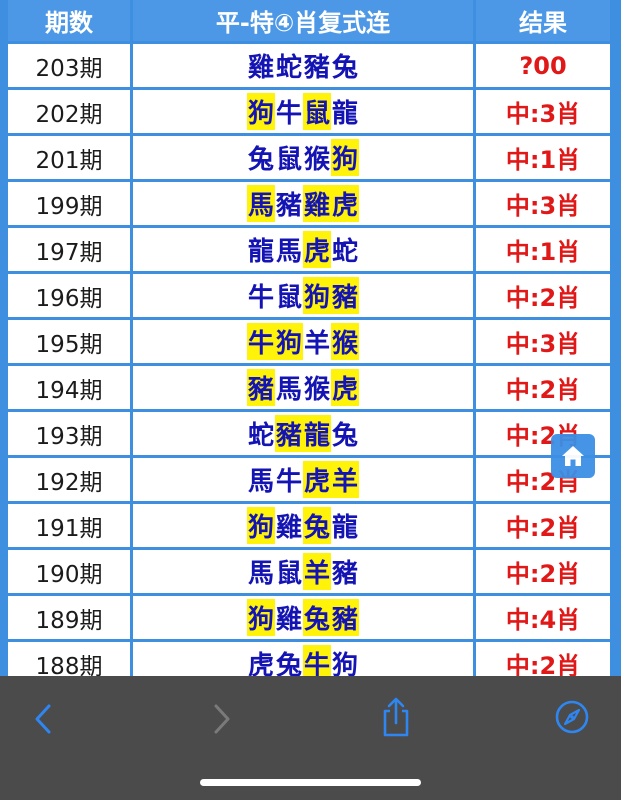  What do you see at coordinates (69, 111) in the screenshot?
I see `issue-cell: 202期` at bounding box center [69, 111].